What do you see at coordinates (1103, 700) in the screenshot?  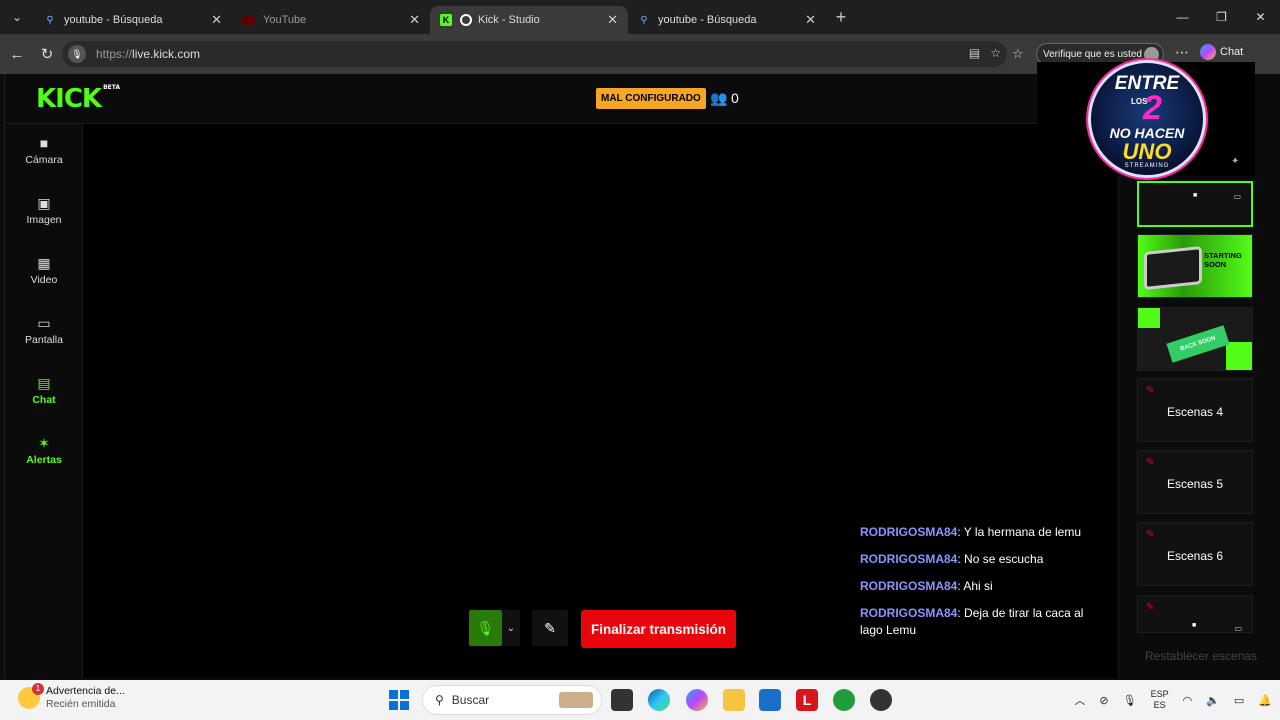 I see `network-off-icon: ⊘` at bounding box center [1103, 700].